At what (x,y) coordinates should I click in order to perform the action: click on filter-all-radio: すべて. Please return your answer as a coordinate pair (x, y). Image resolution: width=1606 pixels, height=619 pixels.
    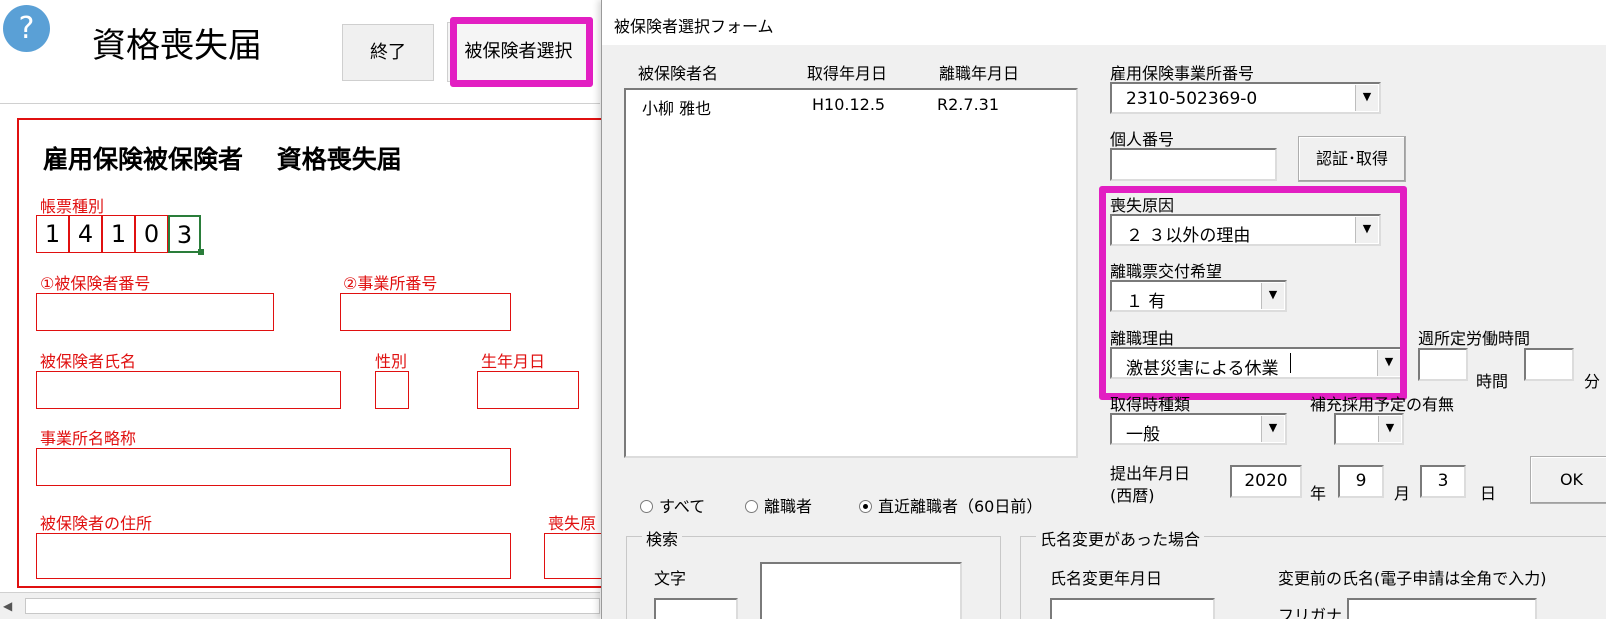
    Looking at the image, I should click on (672, 505).